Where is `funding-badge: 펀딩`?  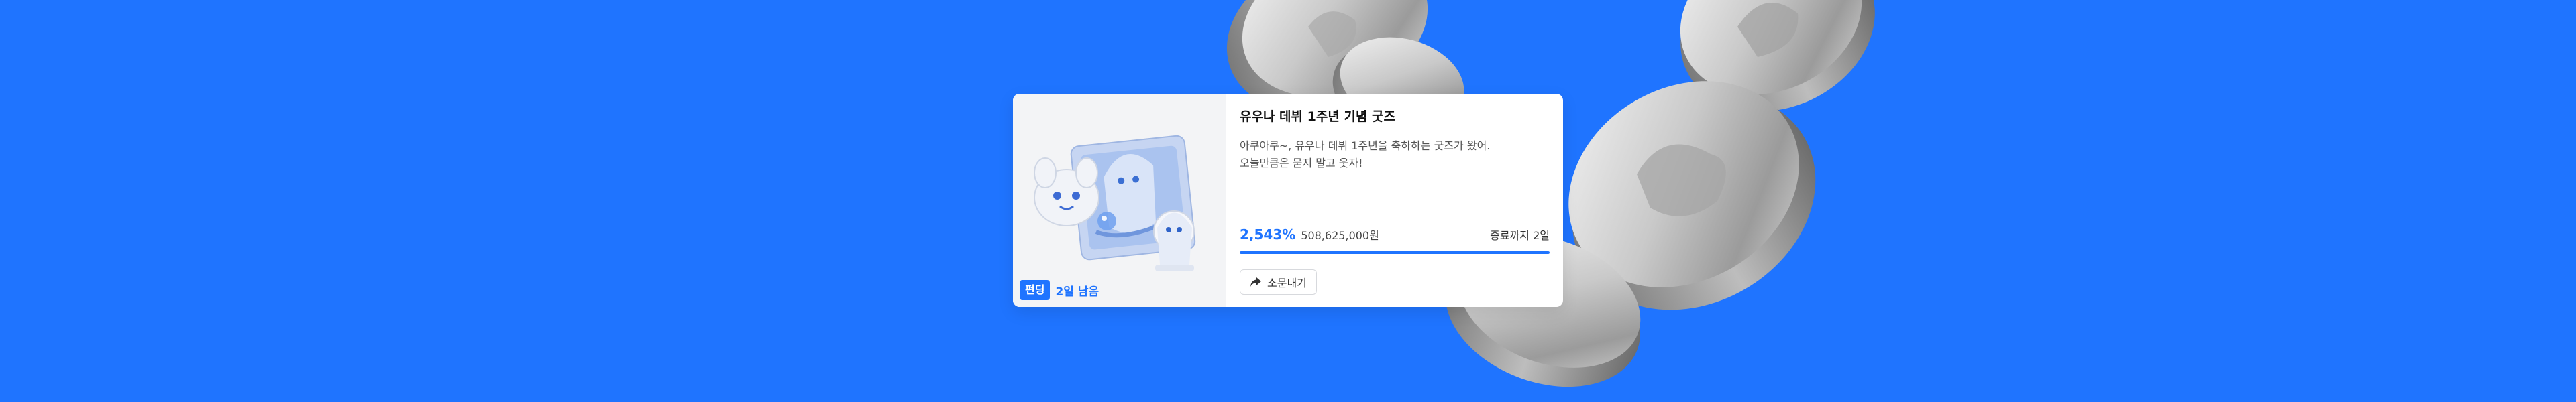
funding-badge: 펀딩 is located at coordinates (1035, 290).